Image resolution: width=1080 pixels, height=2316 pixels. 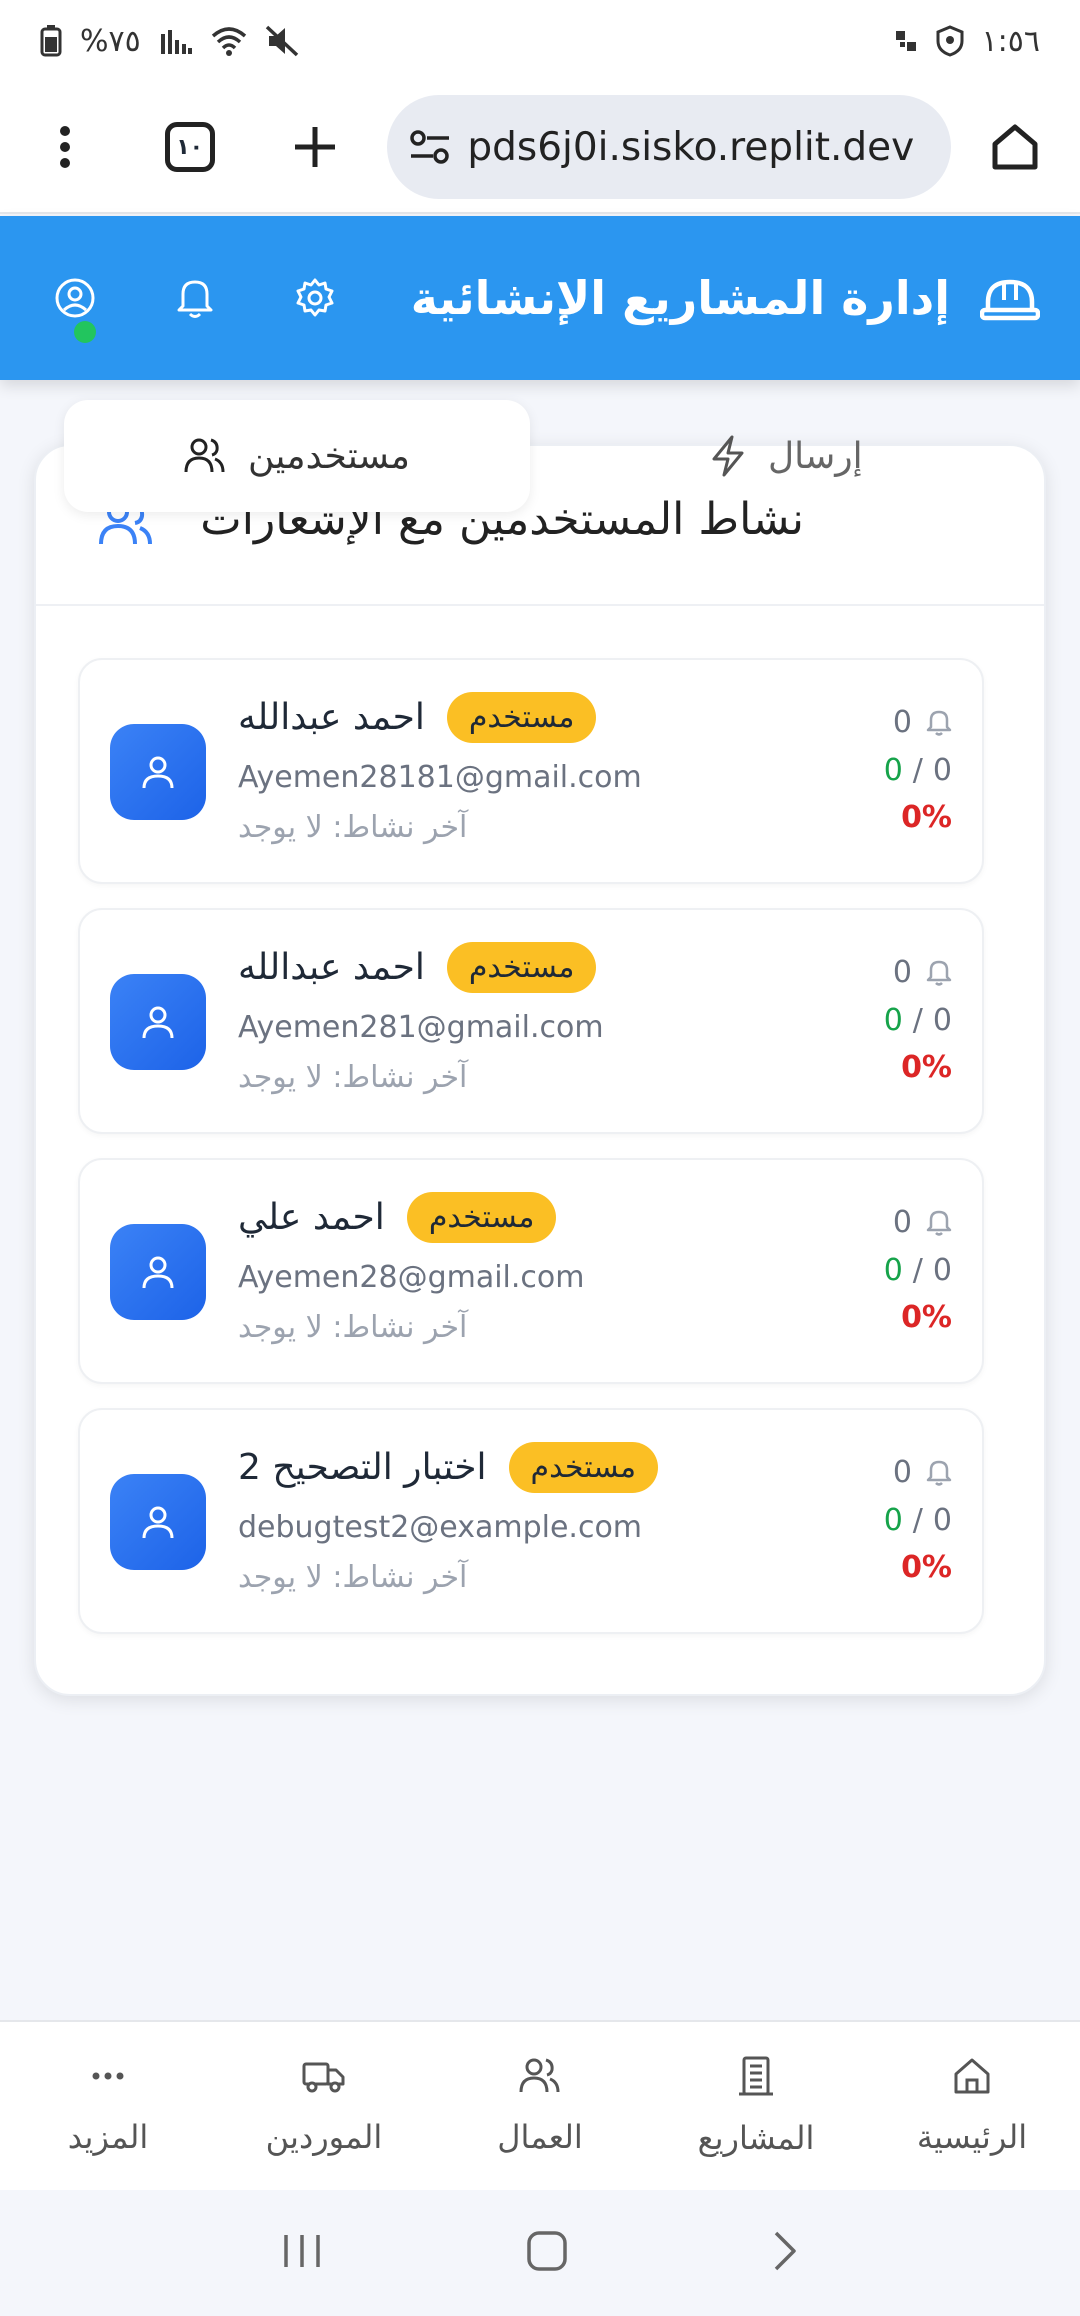 I want to click on nav-projects-label: المشاريع, so click(x=756, y=2138).